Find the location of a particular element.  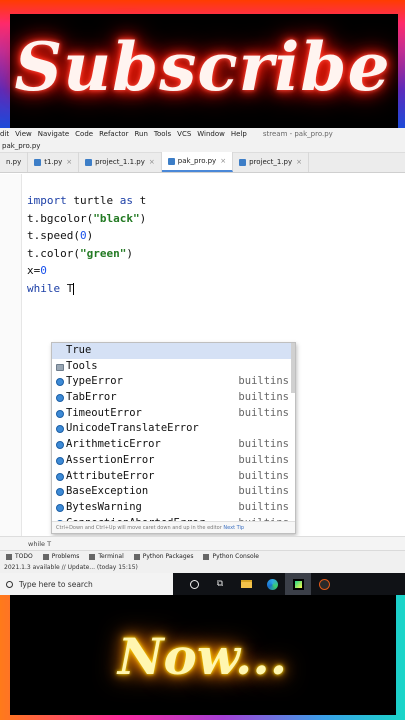

menu-window: Window is located at coordinates (211, 134).